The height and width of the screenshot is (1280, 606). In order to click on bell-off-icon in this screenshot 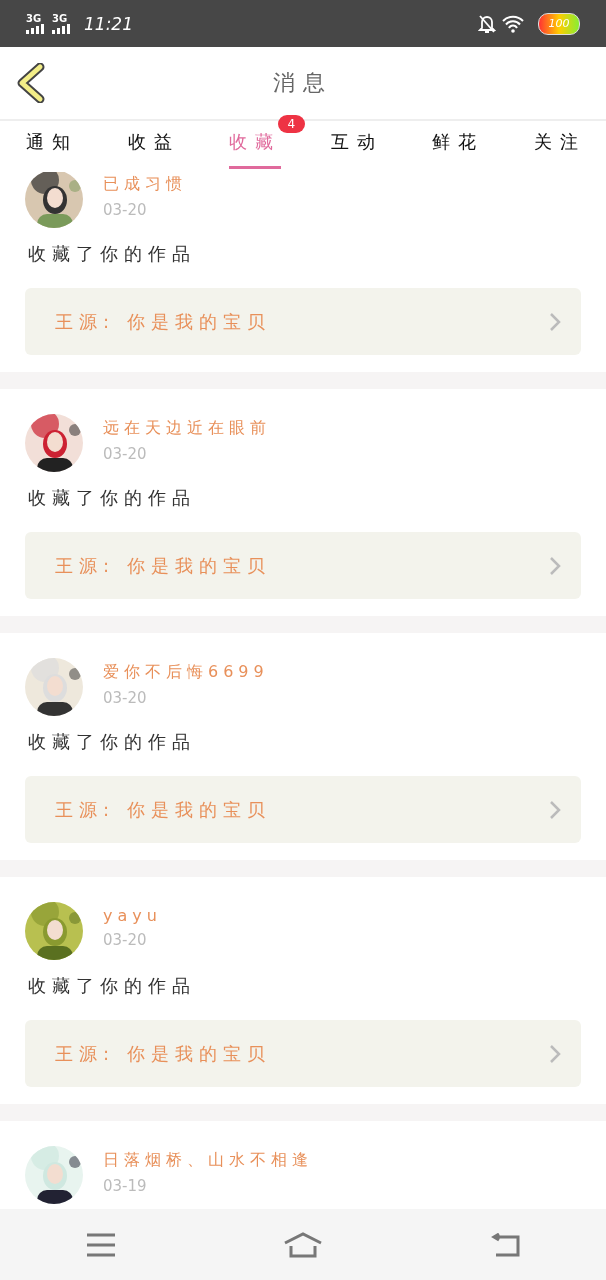, I will do `click(487, 23)`.